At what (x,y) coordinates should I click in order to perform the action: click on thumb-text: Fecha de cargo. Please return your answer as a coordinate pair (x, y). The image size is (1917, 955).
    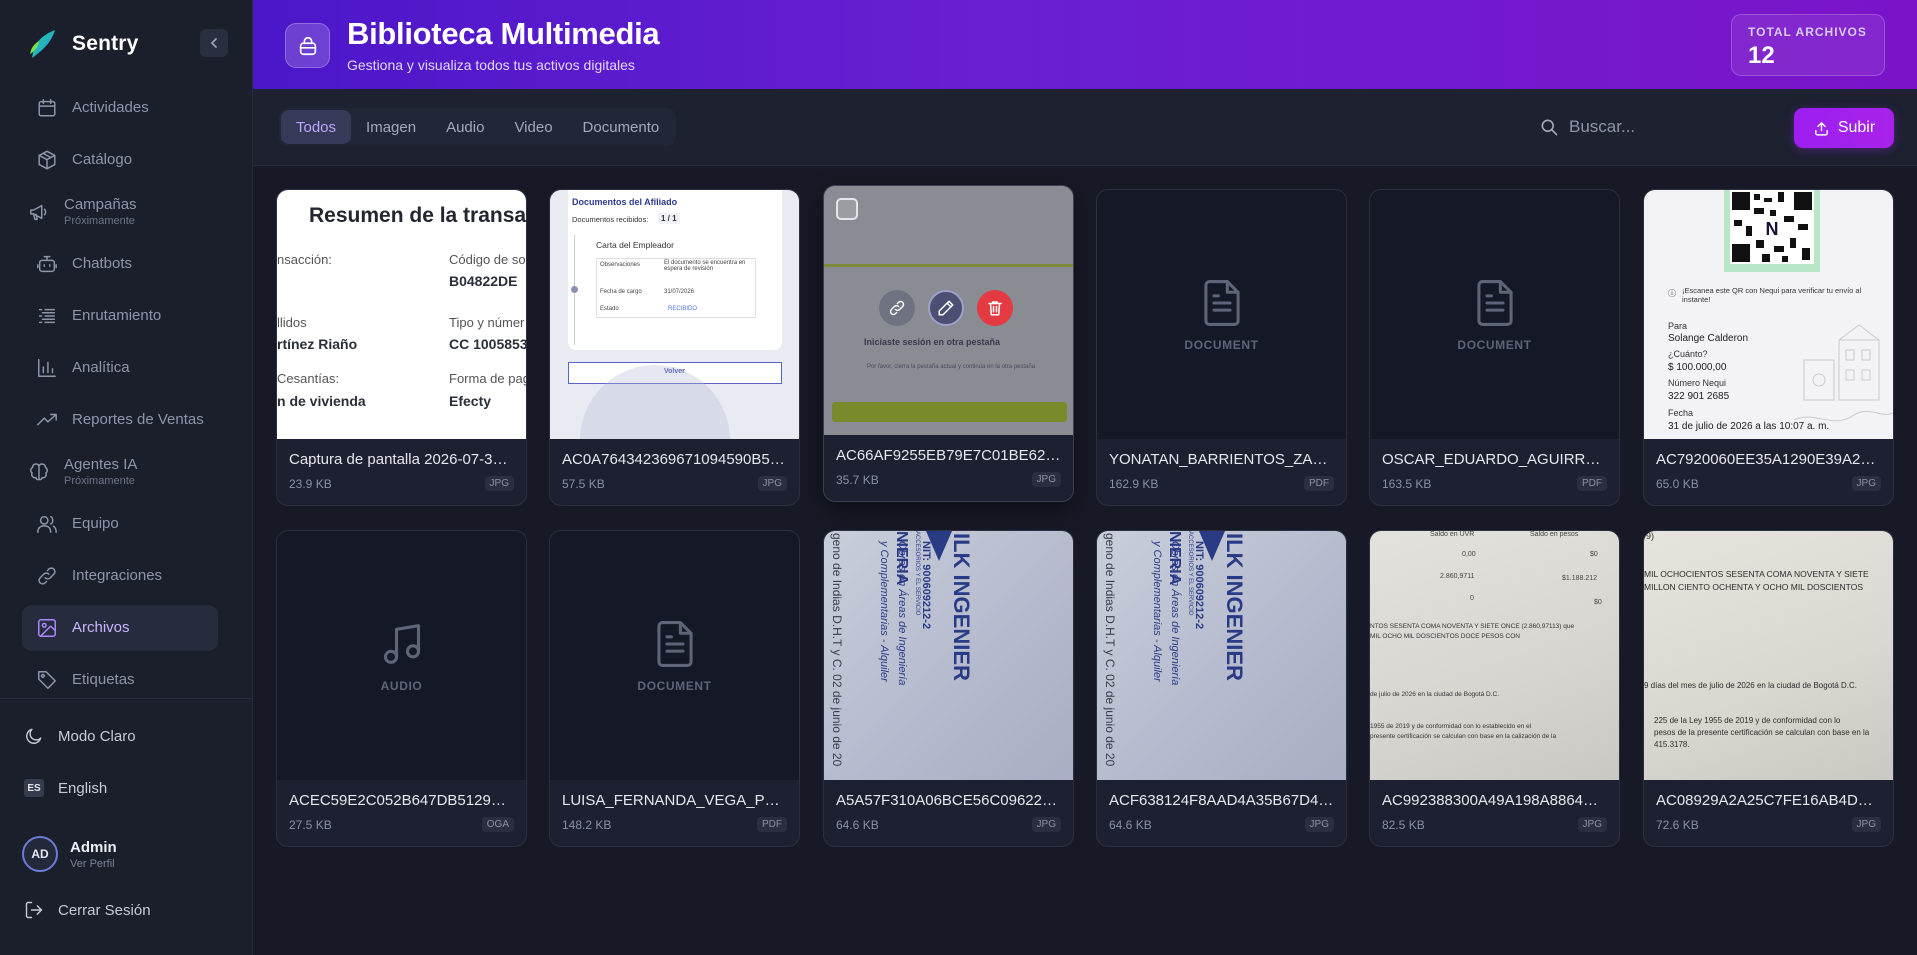
    Looking at the image, I should click on (621, 292).